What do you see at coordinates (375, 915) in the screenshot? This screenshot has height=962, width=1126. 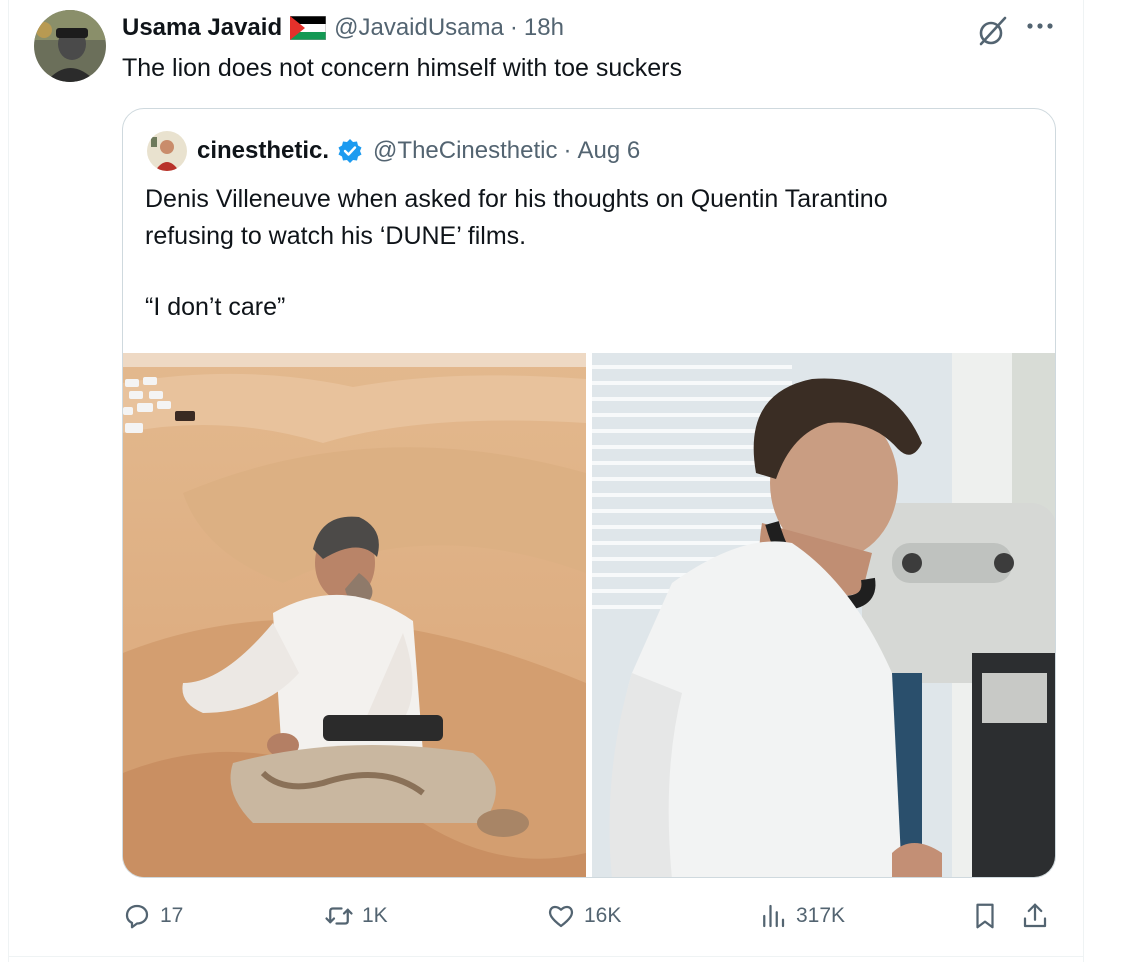 I see `repost-count: 1K` at bounding box center [375, 915].